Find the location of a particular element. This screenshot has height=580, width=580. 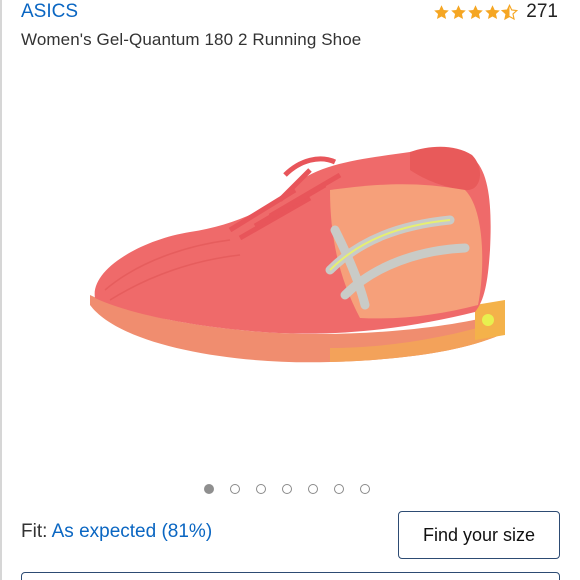

star-rating is located at coordinates (476, 12).